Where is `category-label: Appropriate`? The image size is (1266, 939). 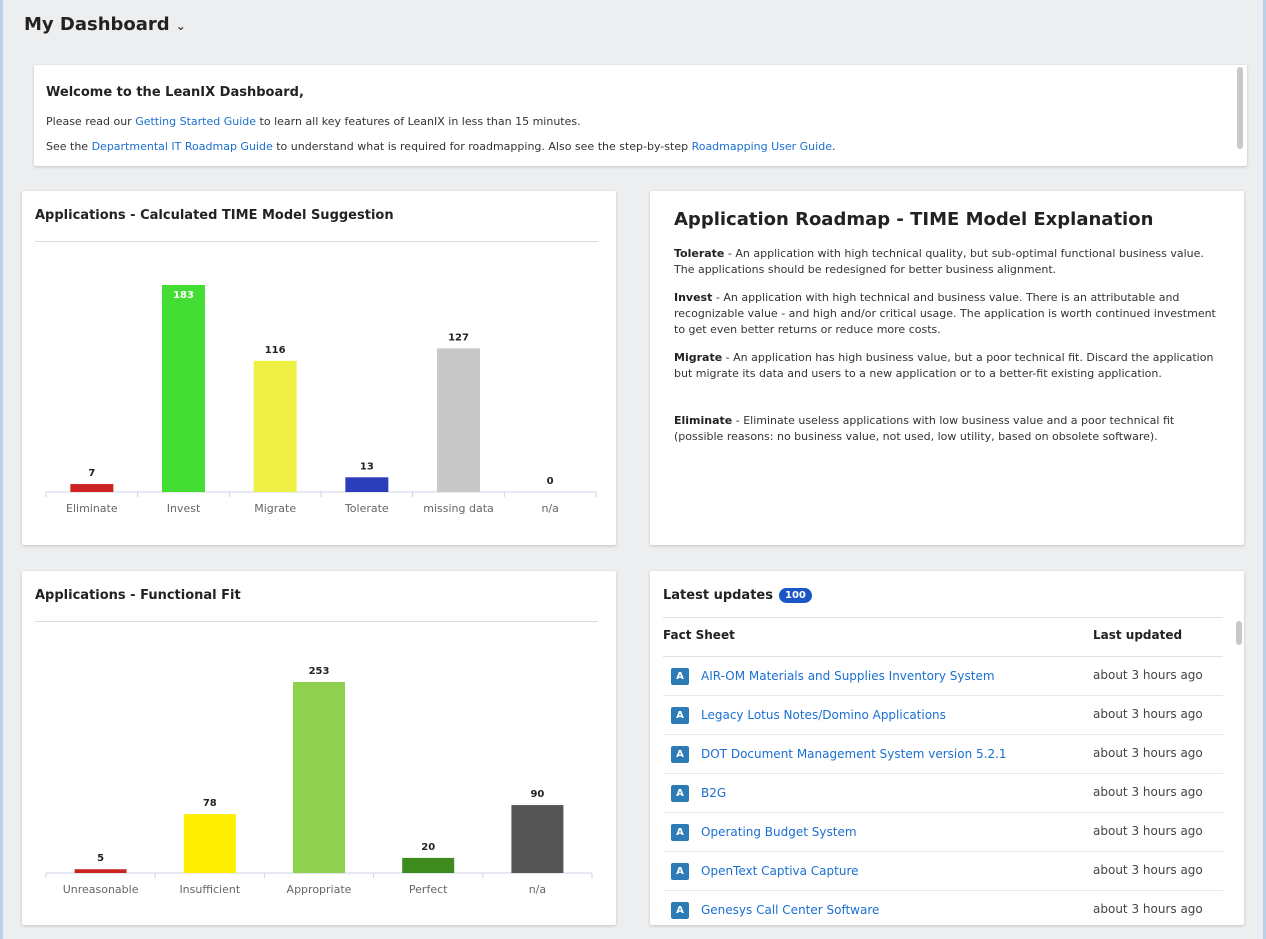
category-label: Appropriate is located at coordinates (319, 889).